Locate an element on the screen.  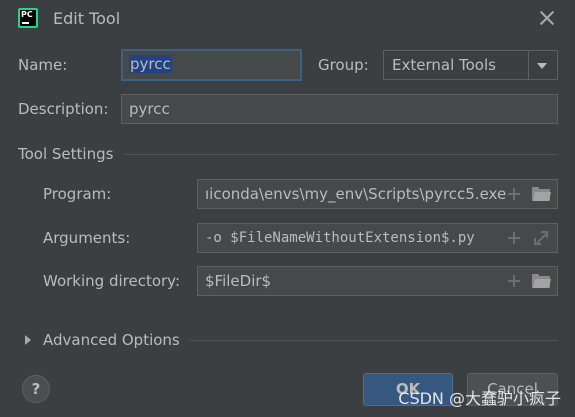
group-combobox: External Tools is located at coordinates (470, 65).